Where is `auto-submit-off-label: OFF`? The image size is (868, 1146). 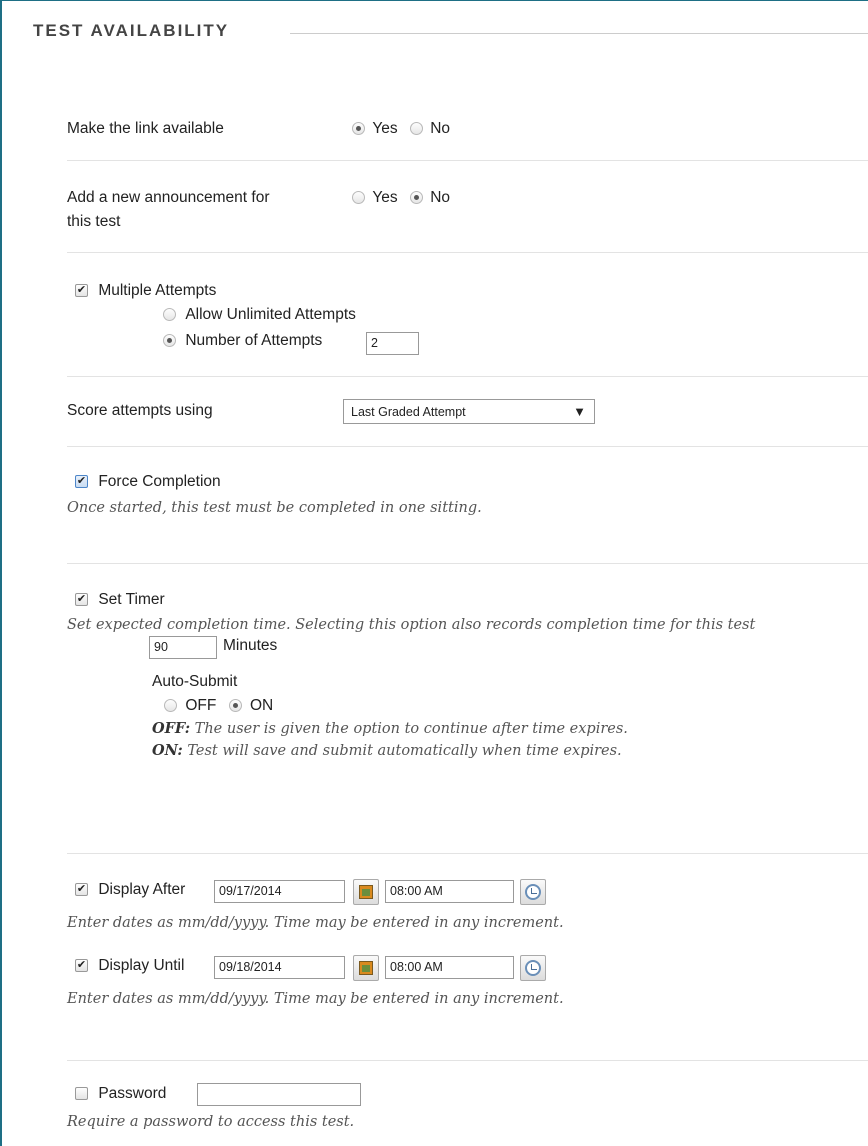 auto-submit-off-label: OFF is located at coordinates (201, 705).